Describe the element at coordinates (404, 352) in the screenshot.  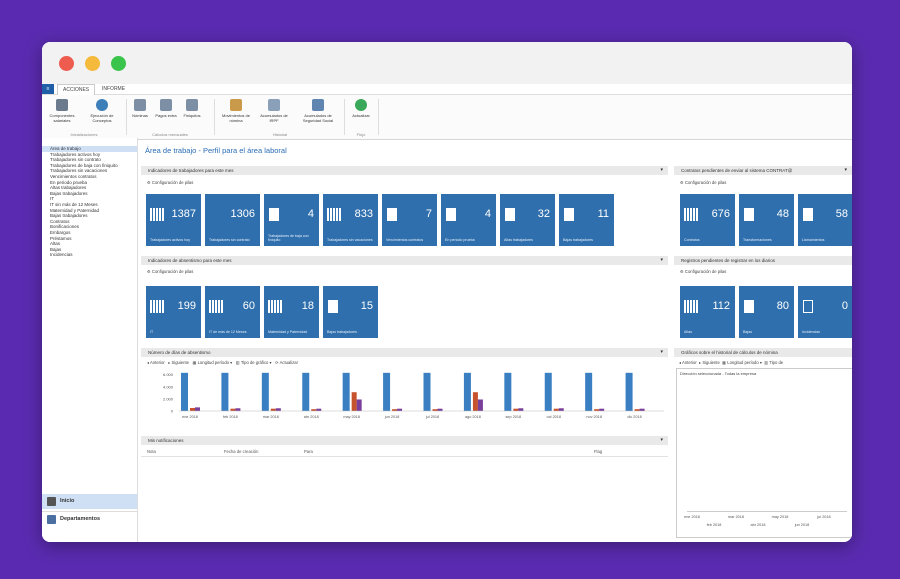
I see `section-header-dias-absentismo: Número de días de absentismo ▾` at that location.